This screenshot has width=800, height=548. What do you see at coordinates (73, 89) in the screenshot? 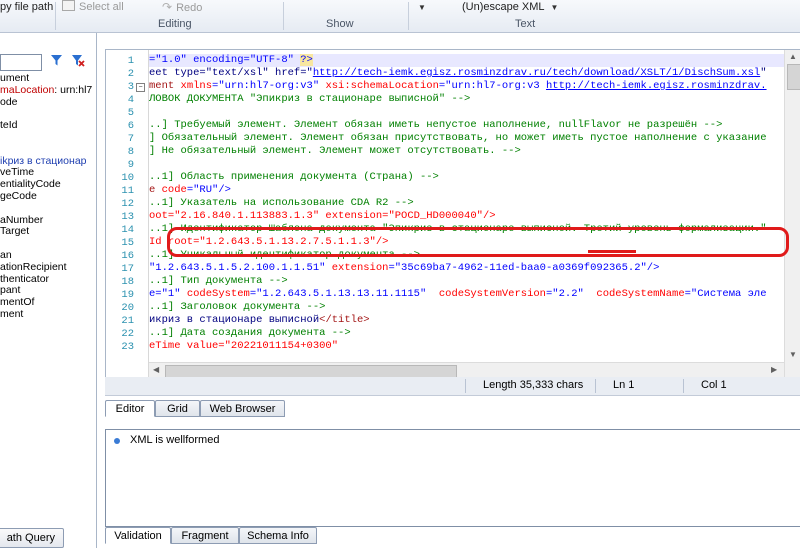
I see `tree-attr-value: : urn:hl7` at bounding box center [73, 89].